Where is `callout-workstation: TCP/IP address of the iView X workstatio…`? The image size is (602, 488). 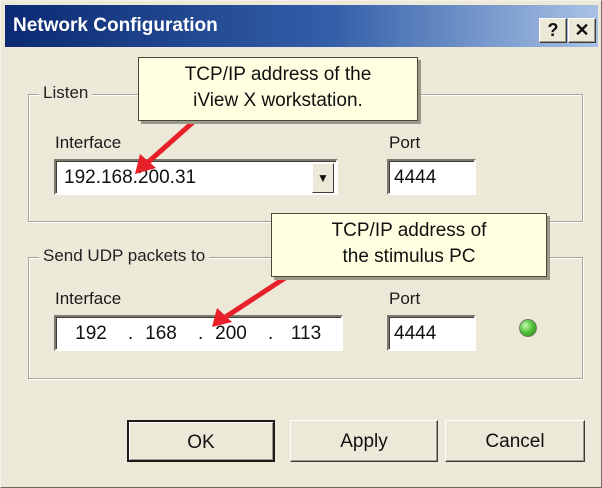 callout-workstation: TCP/IP address of the iView X workstatio… is located at coordinates (278, 89).